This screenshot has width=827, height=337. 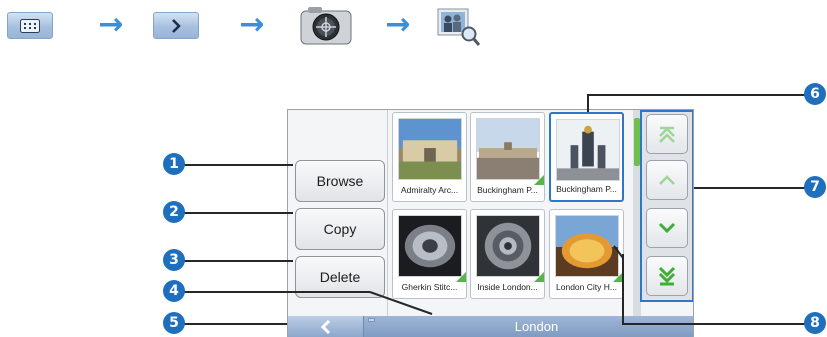 What do you see at coordinates (340, 277) in the screenshot?
I see `delete-button-label: Delete` at bounding box center [340, 277].